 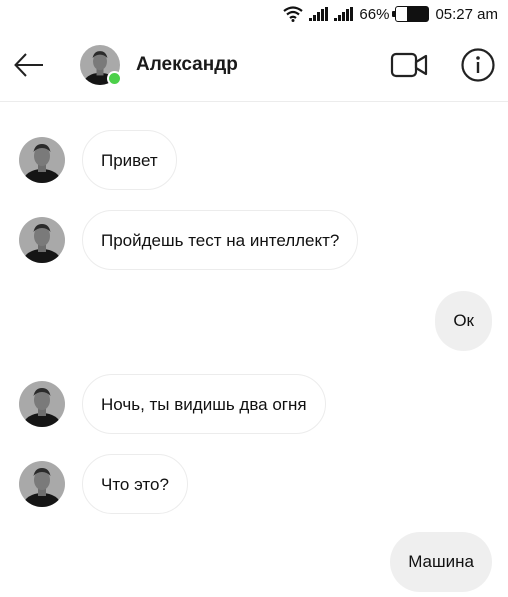 What do you see at coordinates (411, 14) in the screenshot?
I see `battery-icon` at bounding box center [411, 14].